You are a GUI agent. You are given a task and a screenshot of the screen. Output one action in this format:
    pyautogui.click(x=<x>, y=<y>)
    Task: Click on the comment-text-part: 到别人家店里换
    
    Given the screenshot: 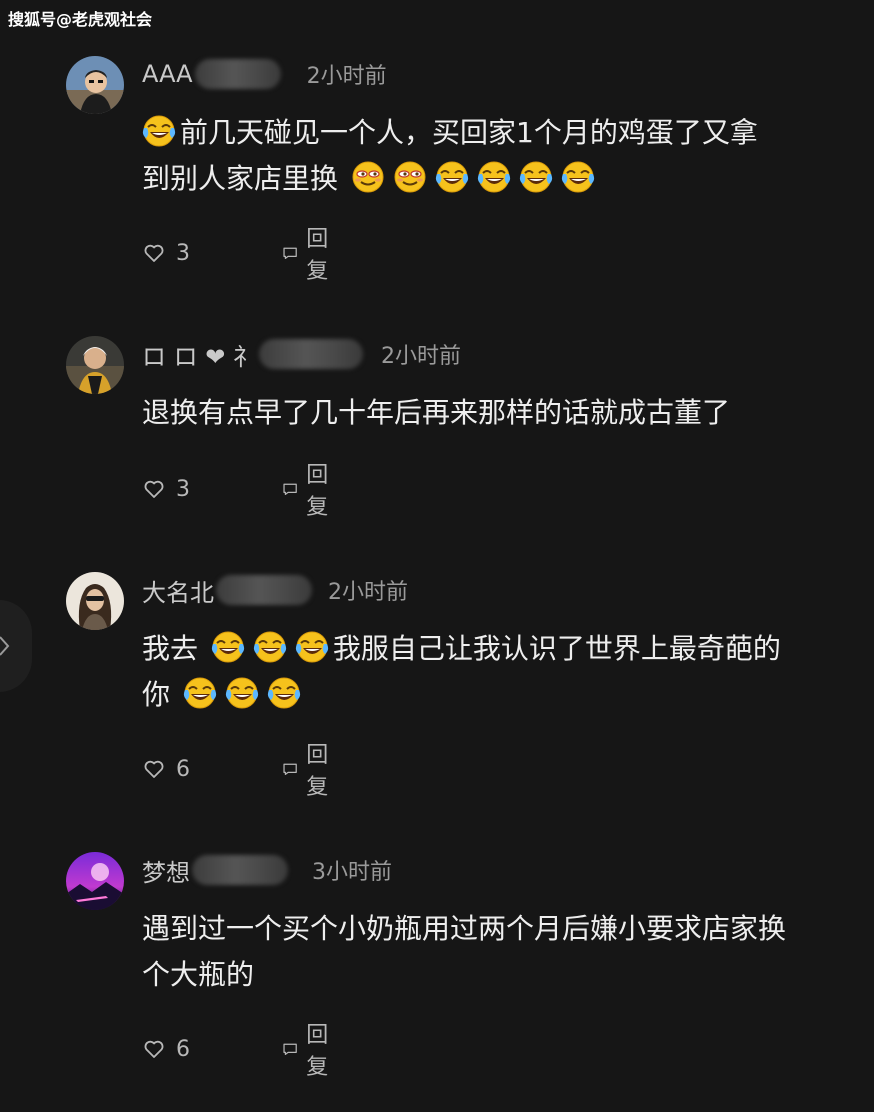 What is the action you would take?
    pyautogui.click(x=240, y=178)
    